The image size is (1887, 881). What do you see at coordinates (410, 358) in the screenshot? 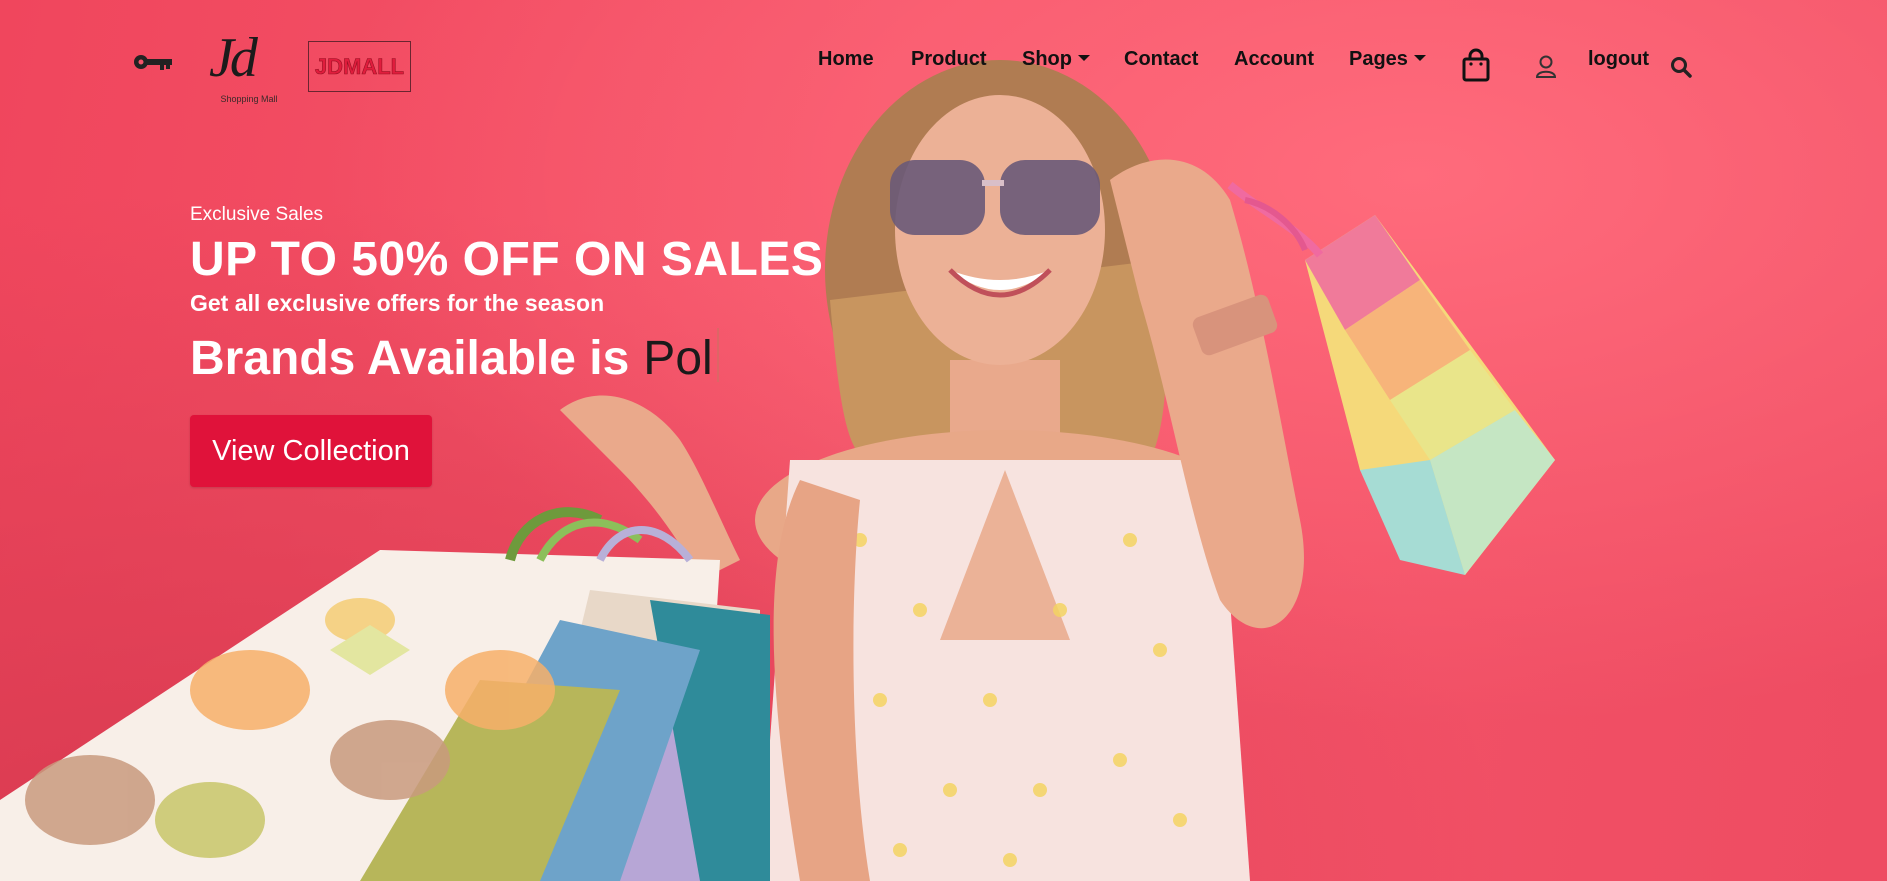
I see `brands-prefix: Brands Available is` at bounding box center [410, 358].